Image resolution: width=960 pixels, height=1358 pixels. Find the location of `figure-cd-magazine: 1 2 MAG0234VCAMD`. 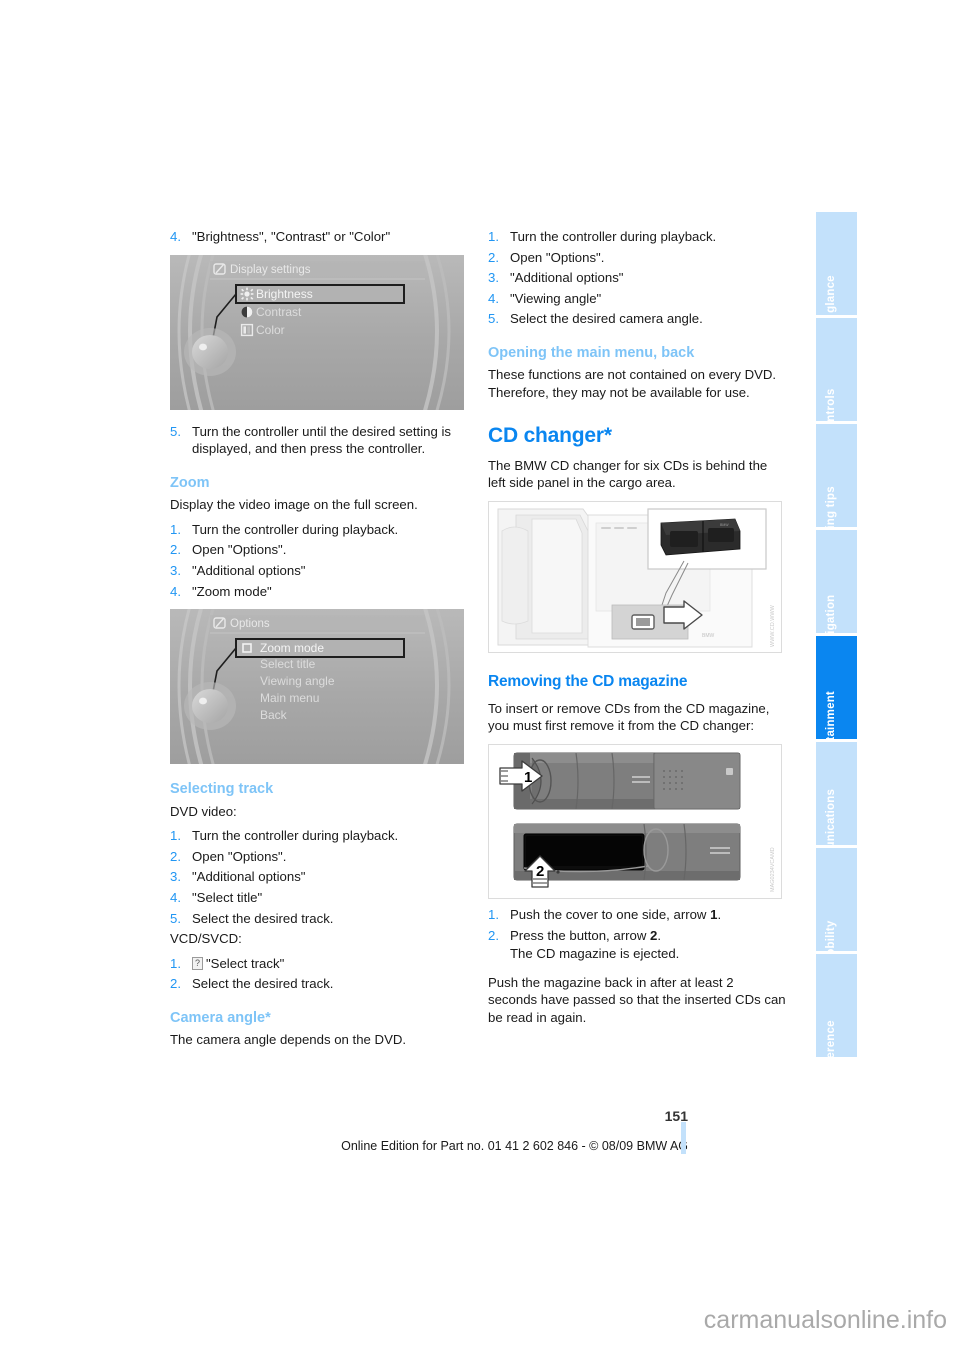

figure-cd-magazine: 1 2 MAG0234VCAMD is located at coordinates (637, 821).